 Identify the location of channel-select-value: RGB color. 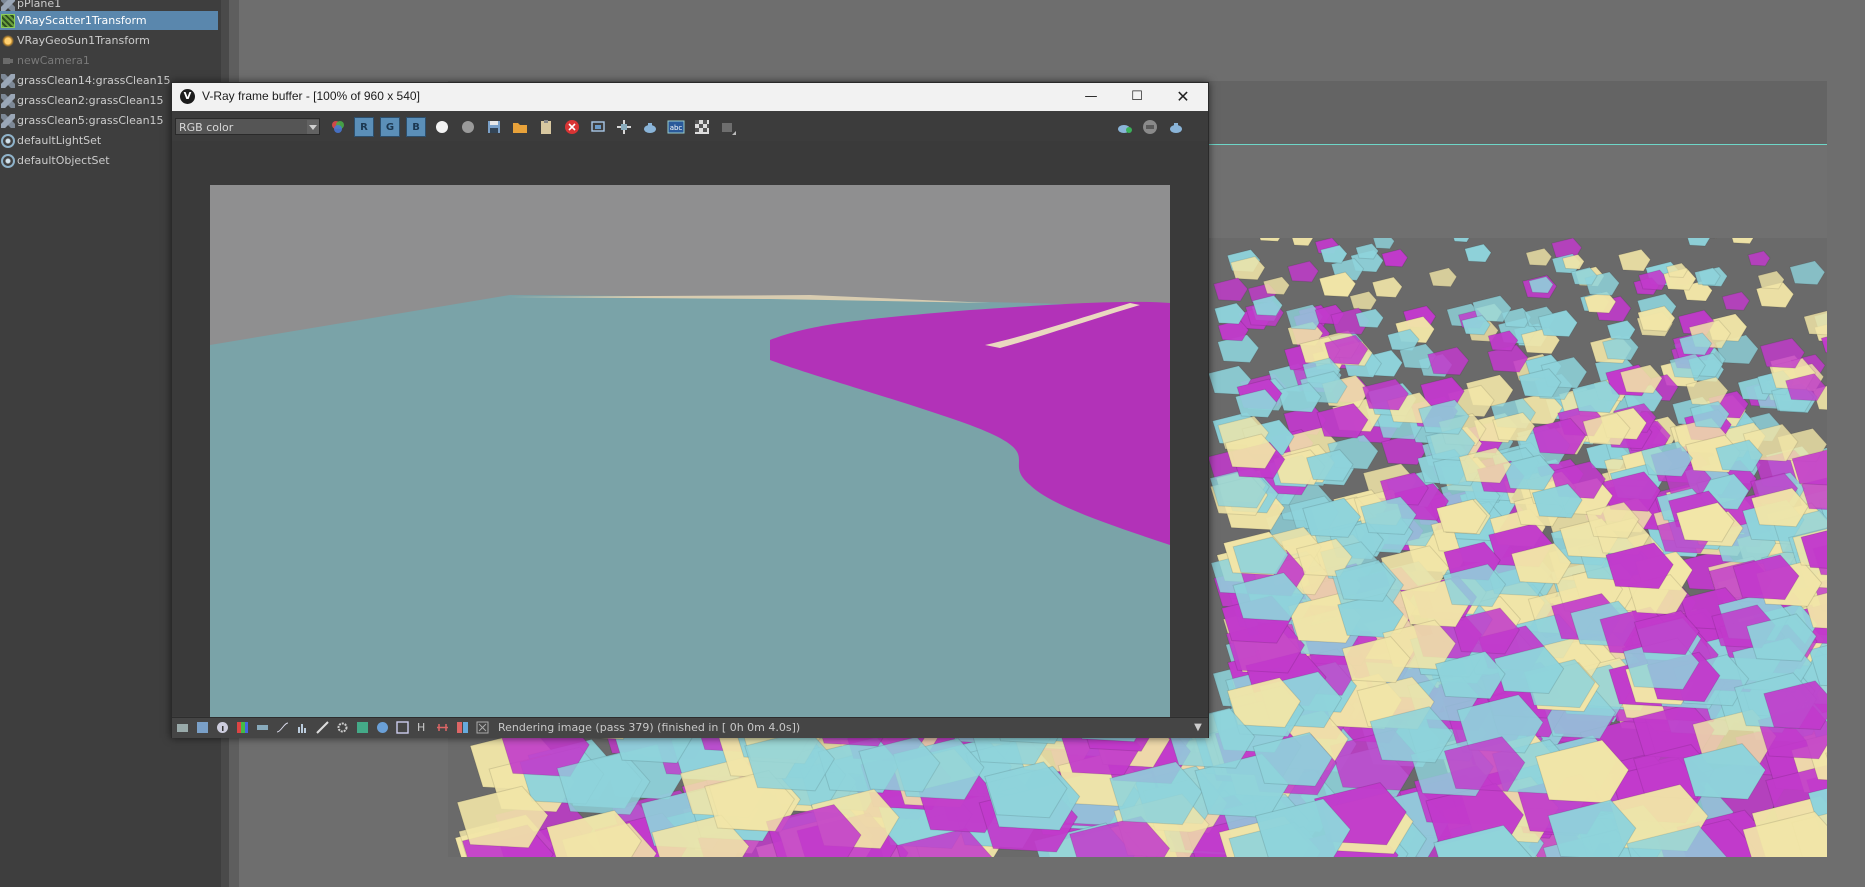
(206, 127).